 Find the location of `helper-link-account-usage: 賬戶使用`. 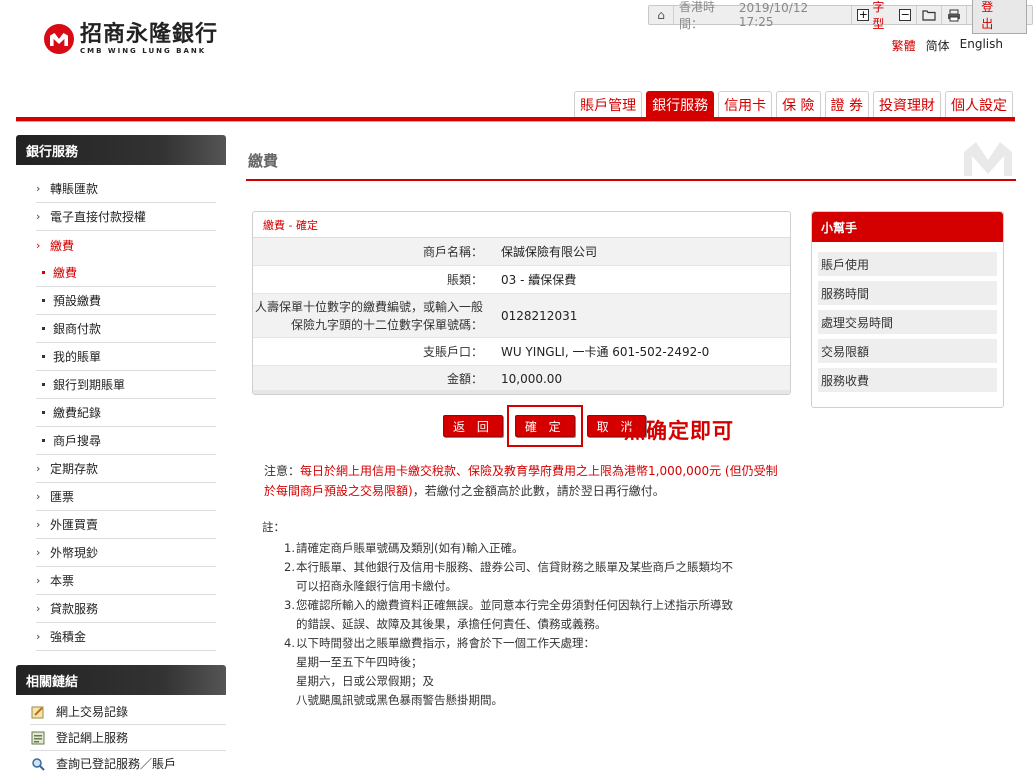

helper-link-account-usage: 賬戶使用 is located at coordinates (907, 264).